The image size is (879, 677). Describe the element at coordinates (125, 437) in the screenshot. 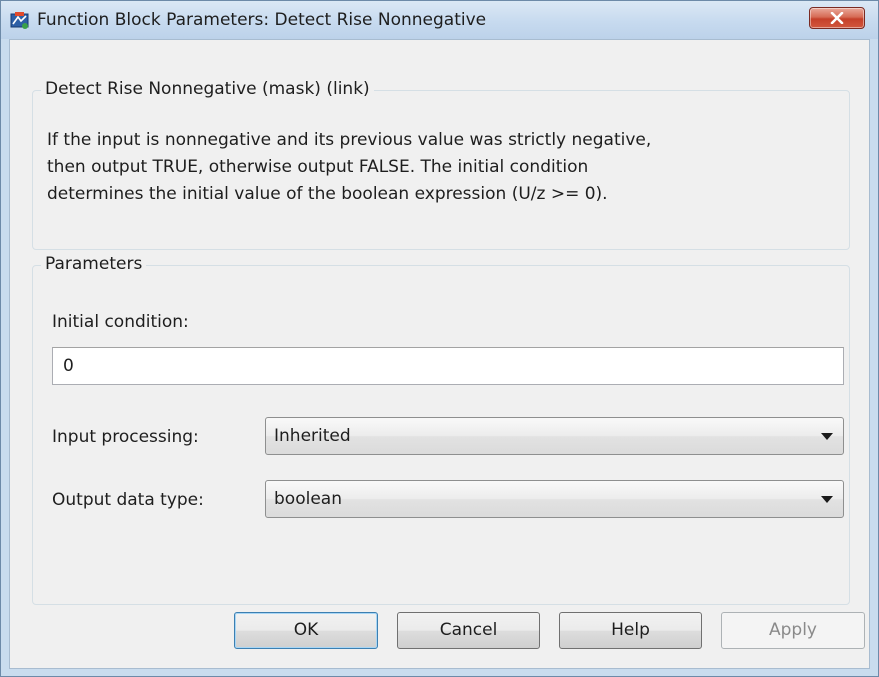

I see `input-processing-label: Input processing:` at that location.